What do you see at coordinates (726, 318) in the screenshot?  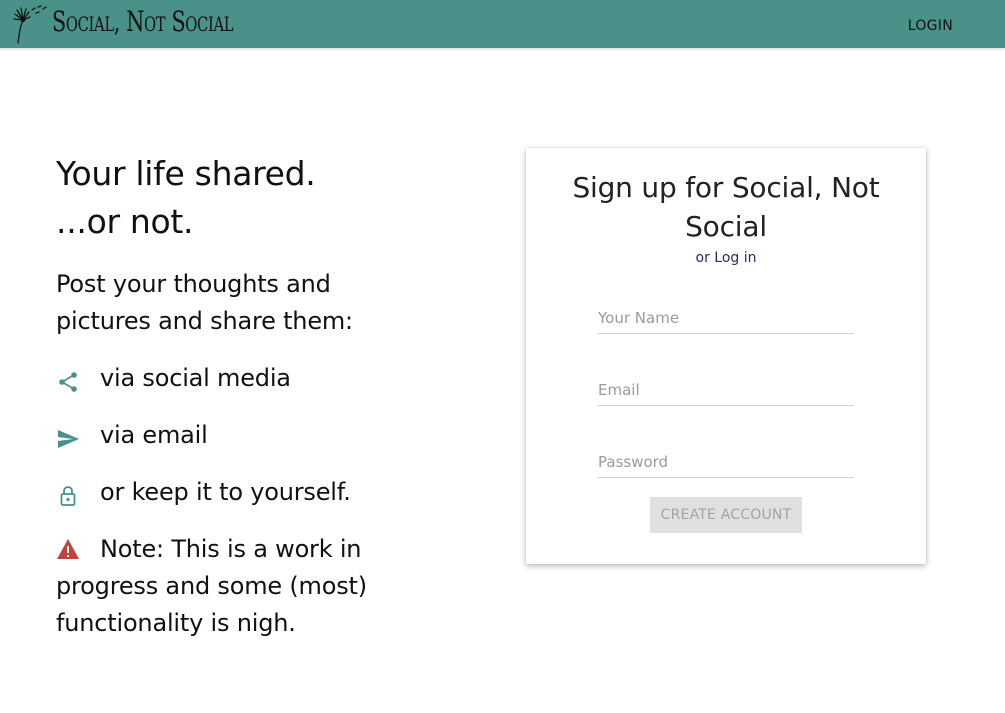 I see `name-input` at bounding box center [726, 318].